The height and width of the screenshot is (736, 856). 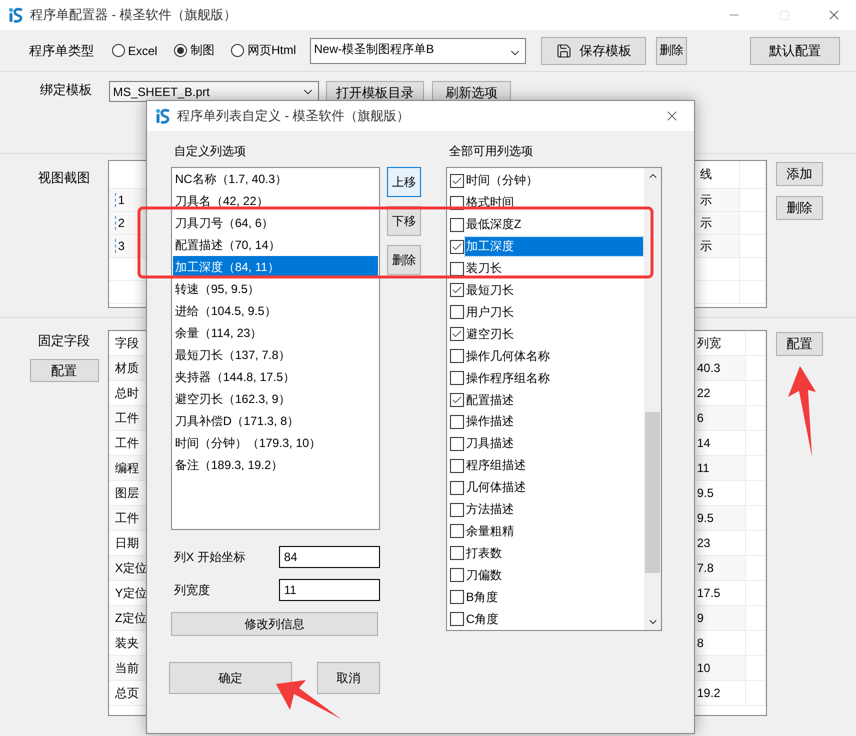 I want to click on row-number: 2, so click(x=120, y=223).